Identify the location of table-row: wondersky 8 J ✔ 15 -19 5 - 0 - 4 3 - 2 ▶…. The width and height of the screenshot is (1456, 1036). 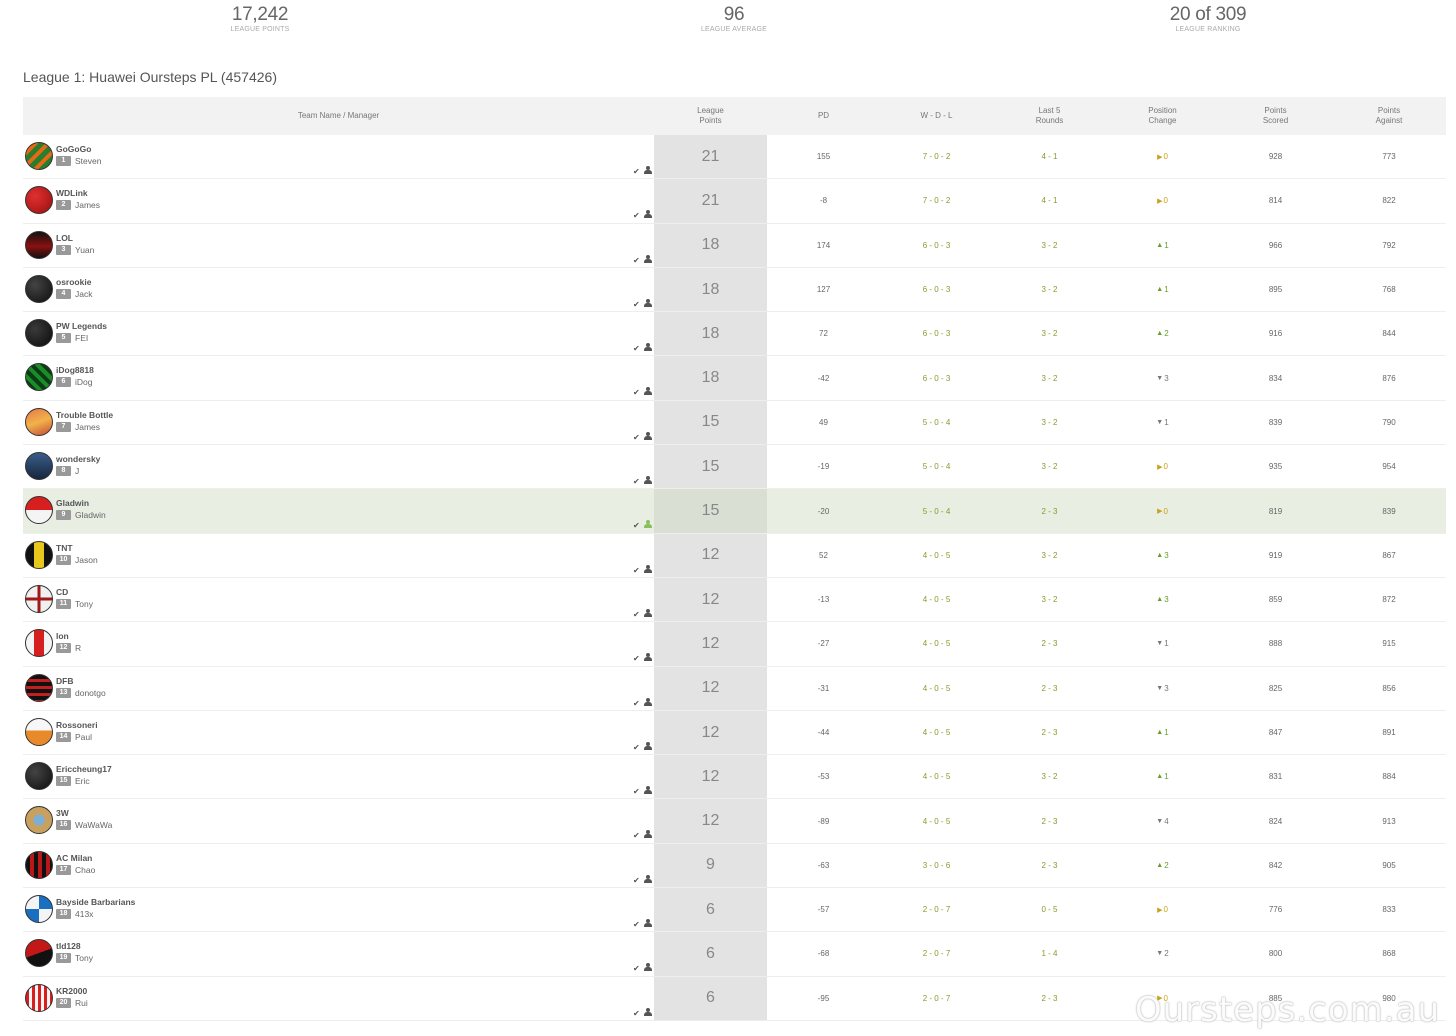
(734, 467).